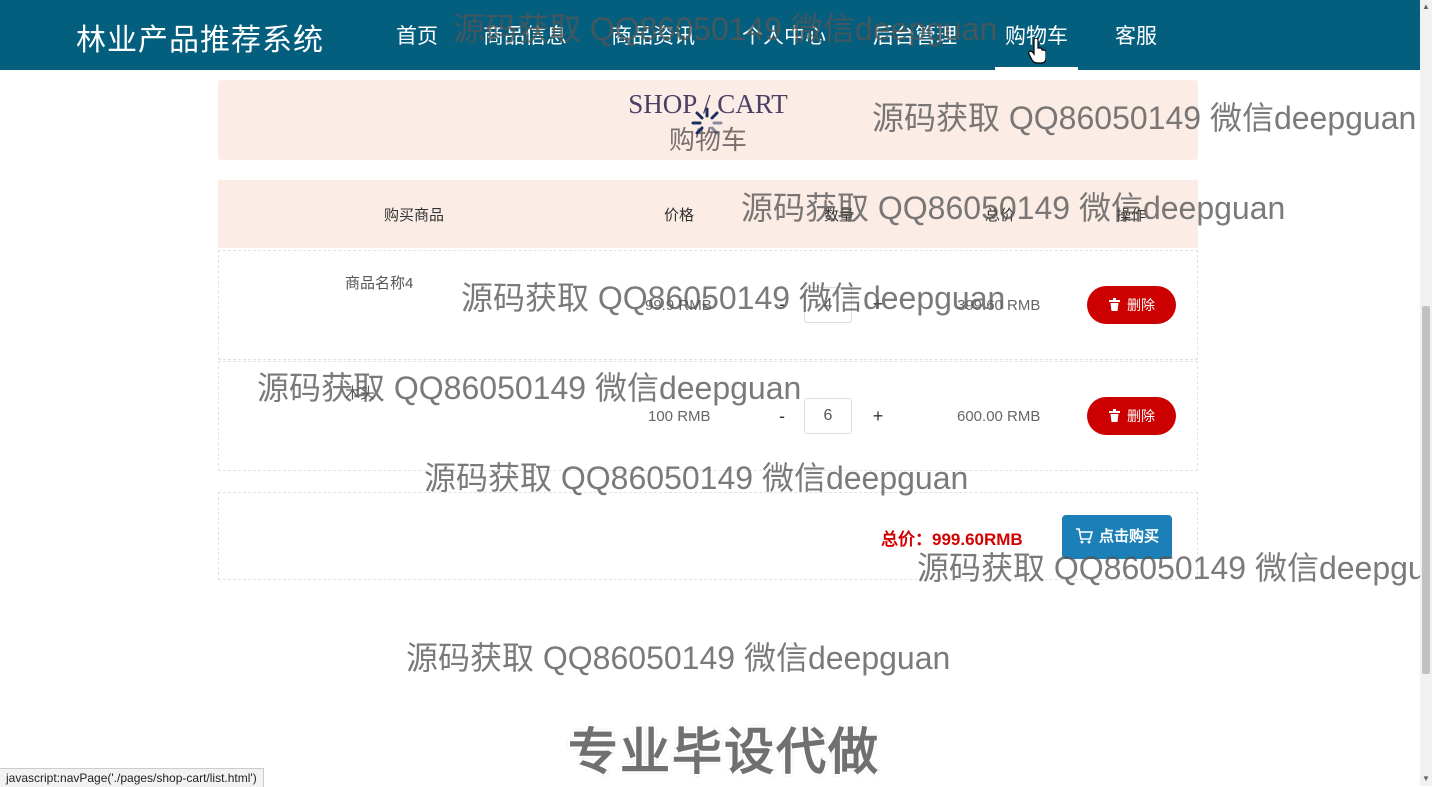 This screenshot has height=787, width=1432. I want to click on row-total: 600.00 RMB, so click(999, 416).